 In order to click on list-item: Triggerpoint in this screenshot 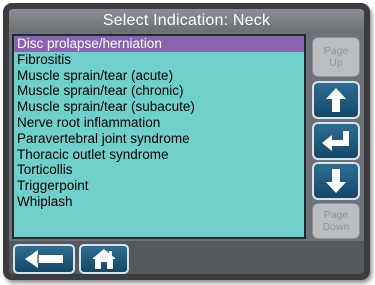, I will do `click(159, 186)`.